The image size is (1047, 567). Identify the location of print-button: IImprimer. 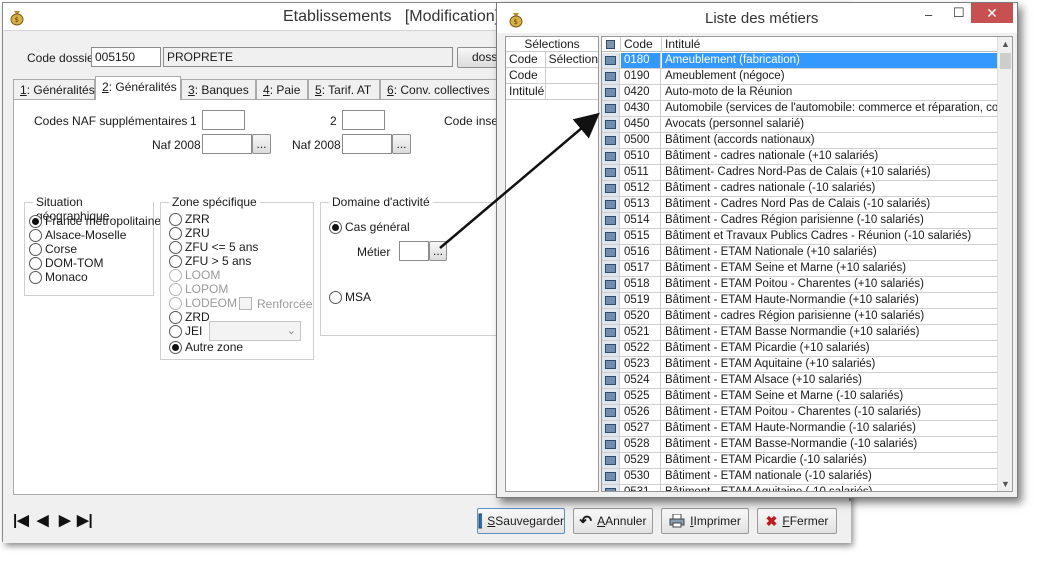
(705, 521).